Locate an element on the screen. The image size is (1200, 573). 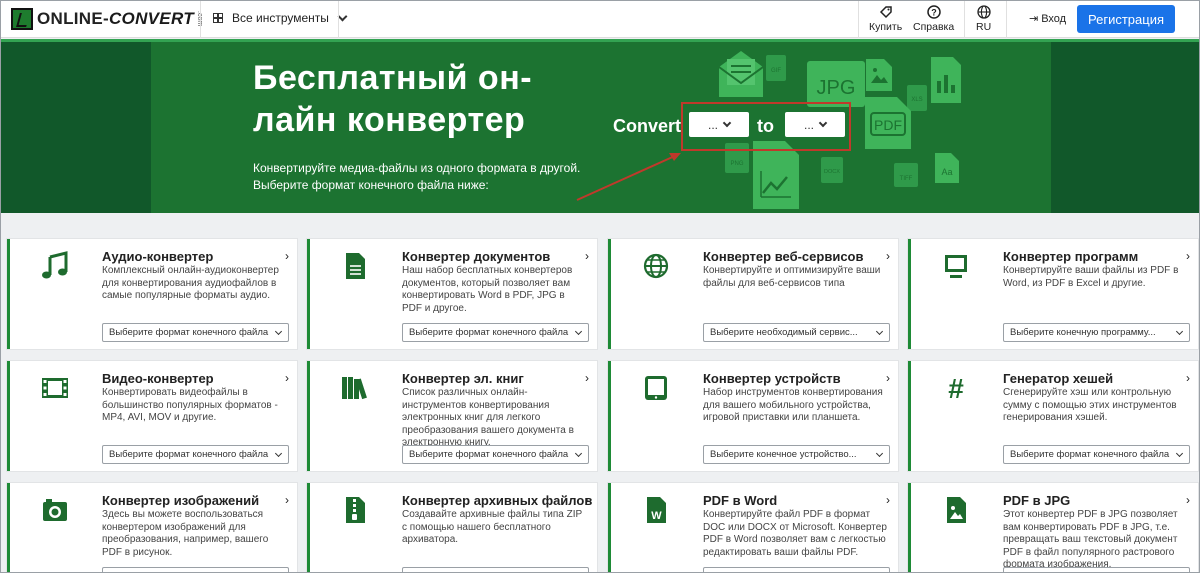
all-tools-label: Все инструменты is located at coordinates (280, 18).